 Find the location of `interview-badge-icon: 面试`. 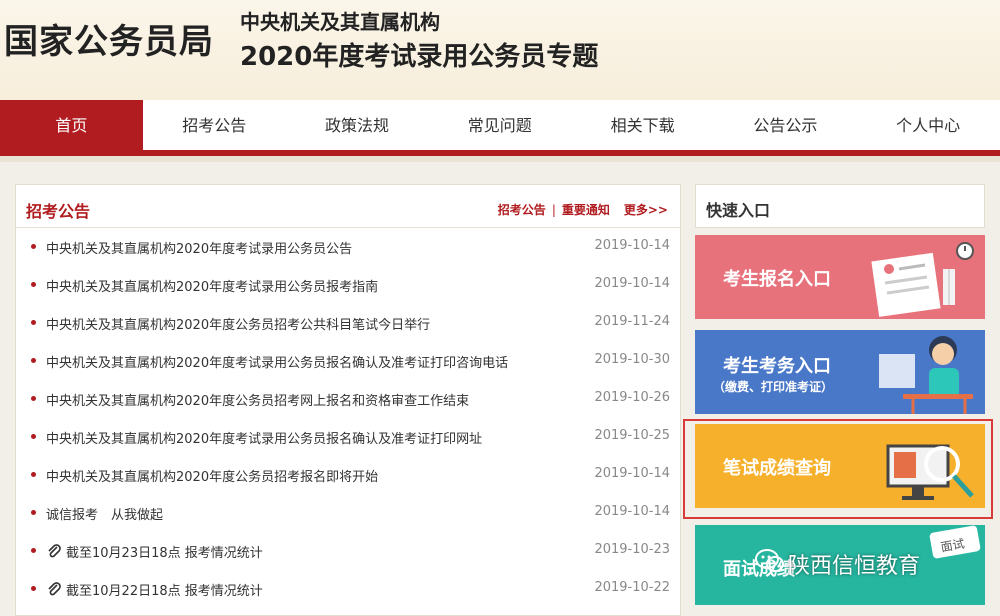

interview-badge-icon: 面试 is located at coordinates (955, 542).